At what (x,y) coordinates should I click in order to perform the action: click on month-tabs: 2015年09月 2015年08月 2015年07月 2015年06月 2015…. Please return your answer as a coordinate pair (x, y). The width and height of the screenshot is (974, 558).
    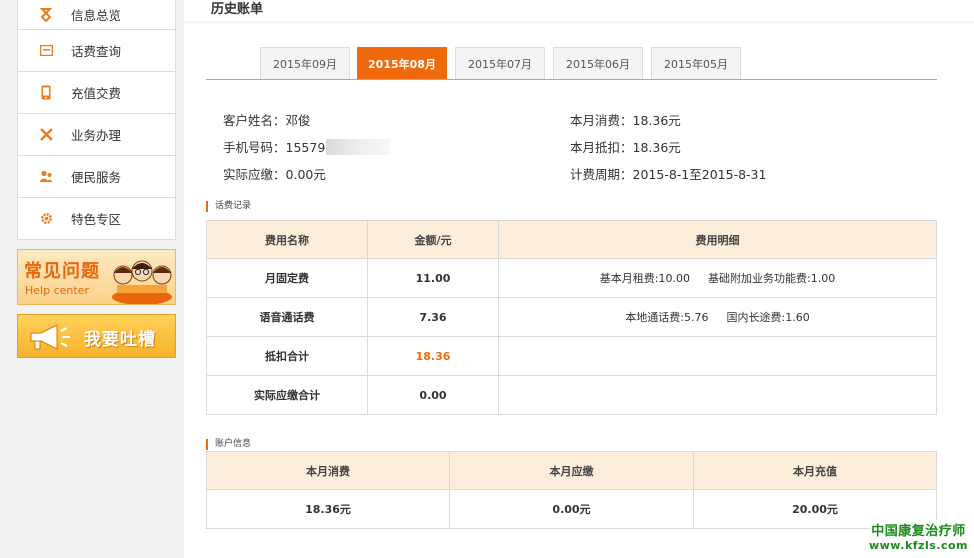
    Looking at the image, I should click on (571, 63).